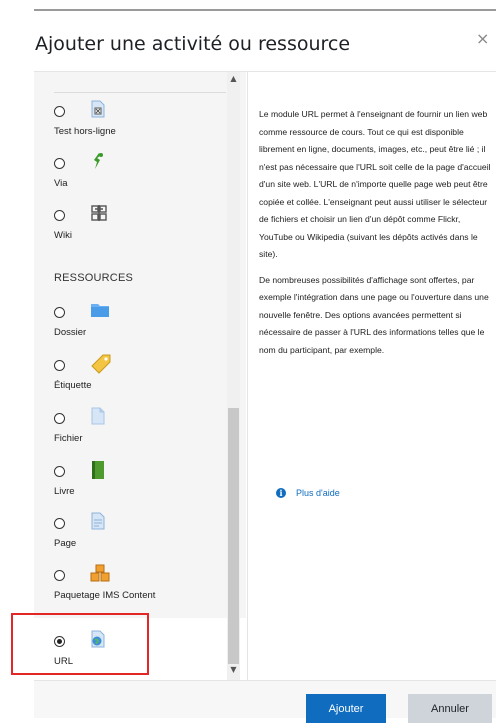 The image size is (496, 723). I want to click on scroll-thumb, so click(233, 536).